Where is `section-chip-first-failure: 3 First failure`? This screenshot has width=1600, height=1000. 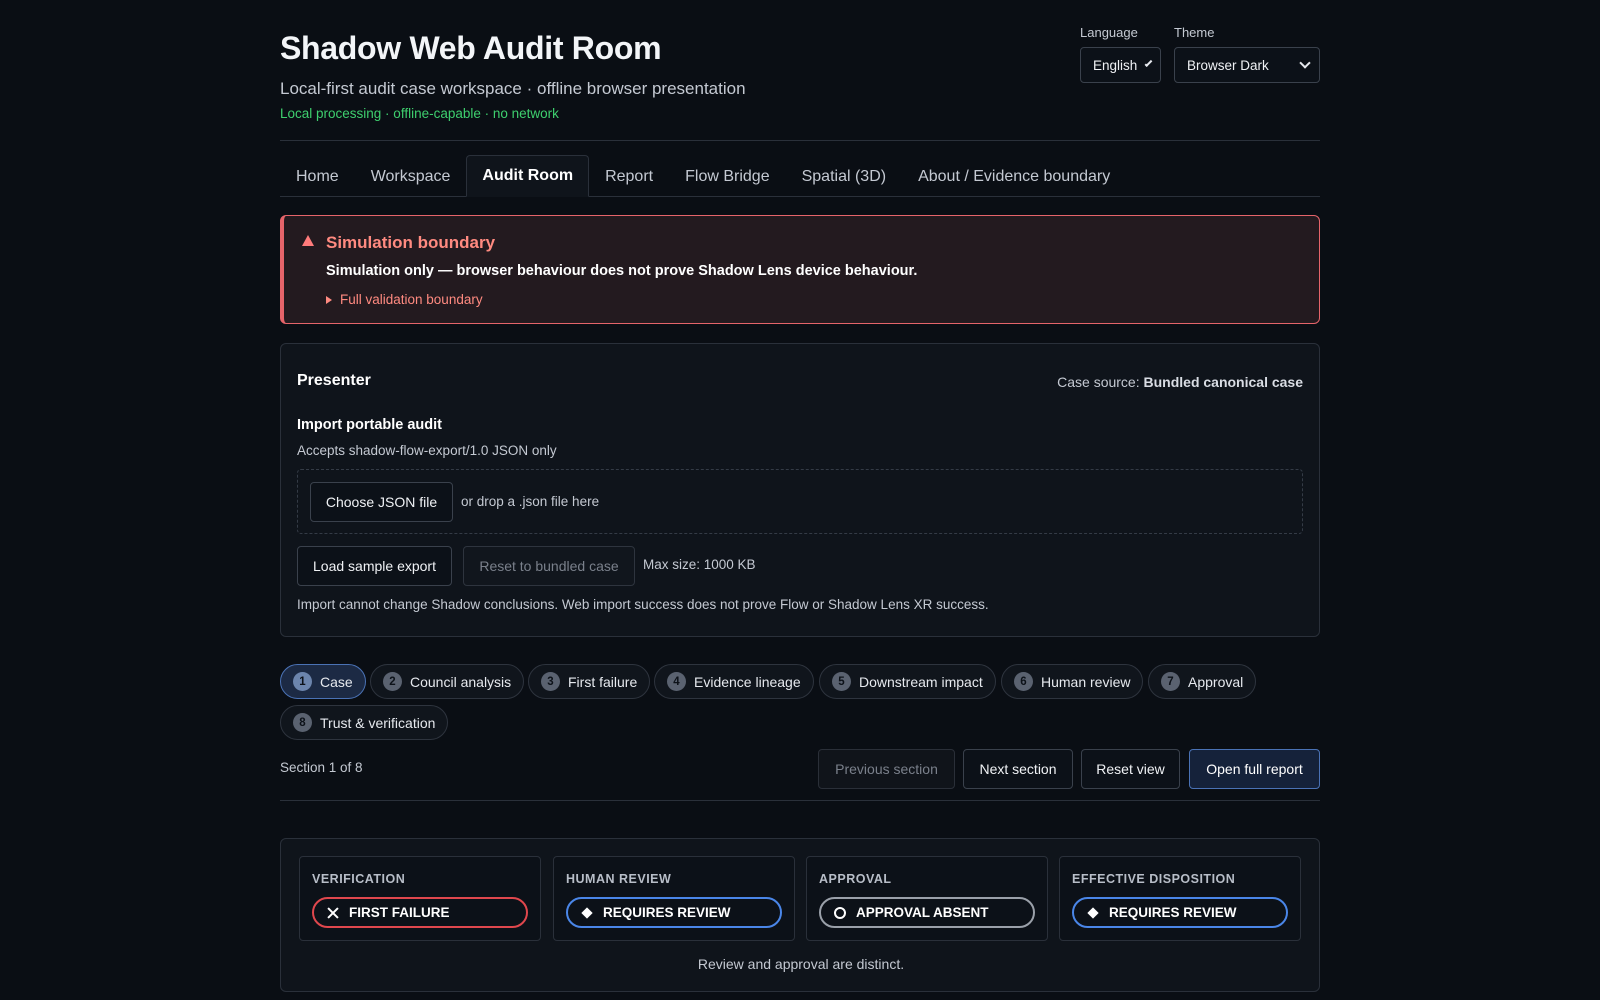 section-chip-first-failure: 3 First failure is located at coordinates (589, 681).